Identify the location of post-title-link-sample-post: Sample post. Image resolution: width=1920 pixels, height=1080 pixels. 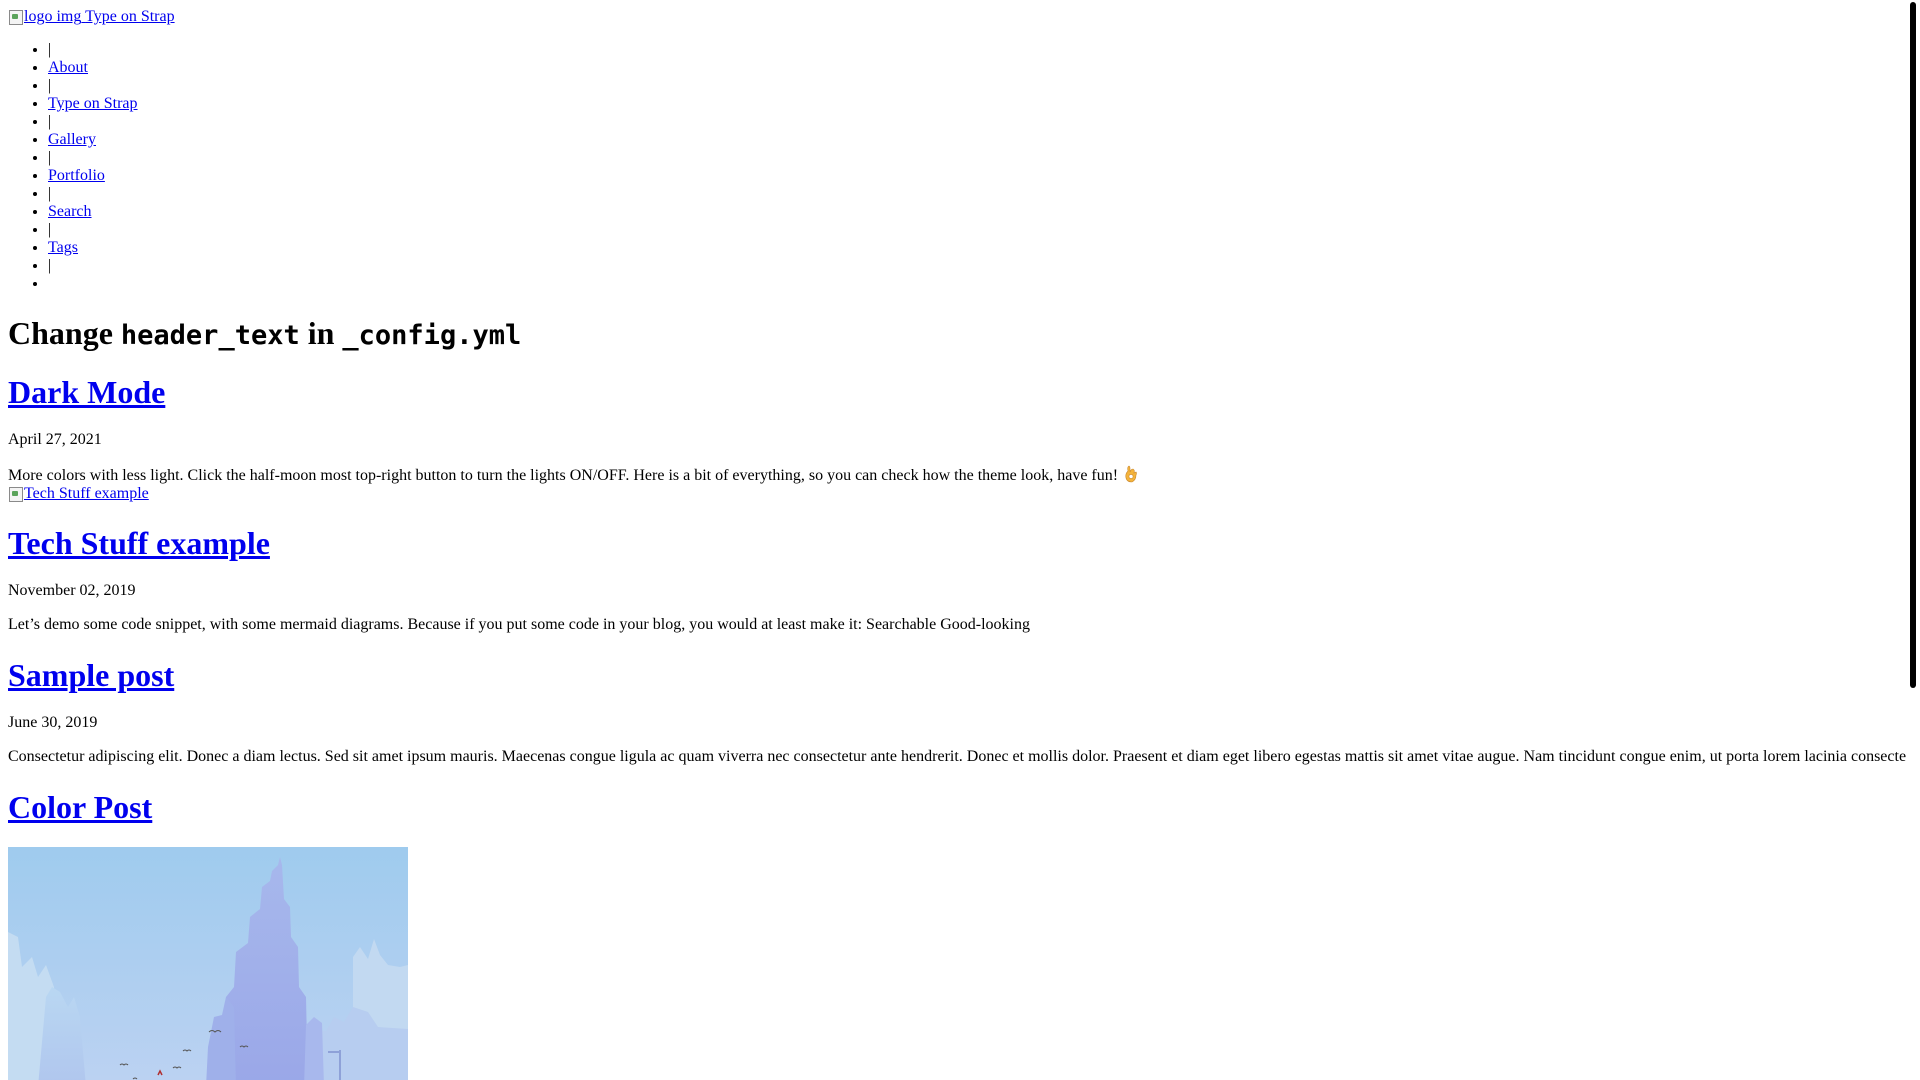
(91, 675).